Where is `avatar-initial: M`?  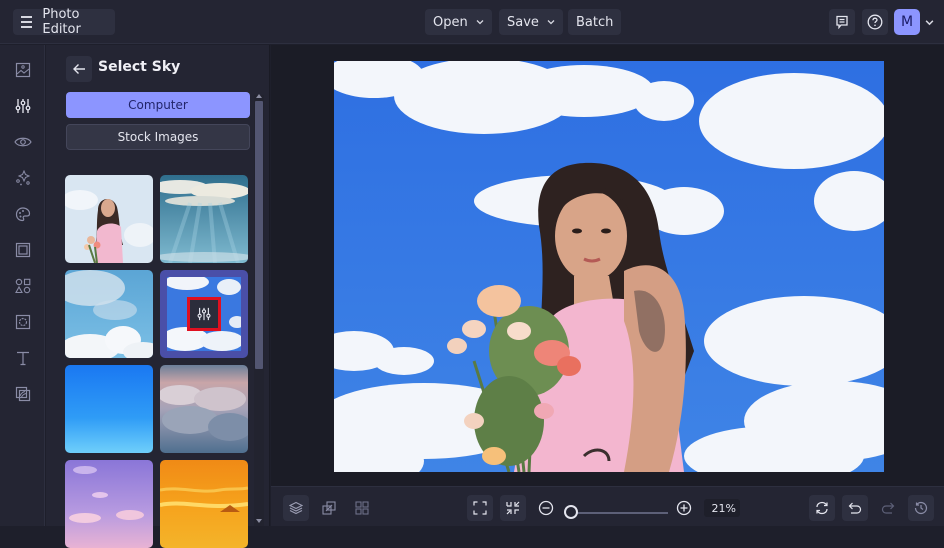
avatar-initial: M is located at coordinates (907, 22).